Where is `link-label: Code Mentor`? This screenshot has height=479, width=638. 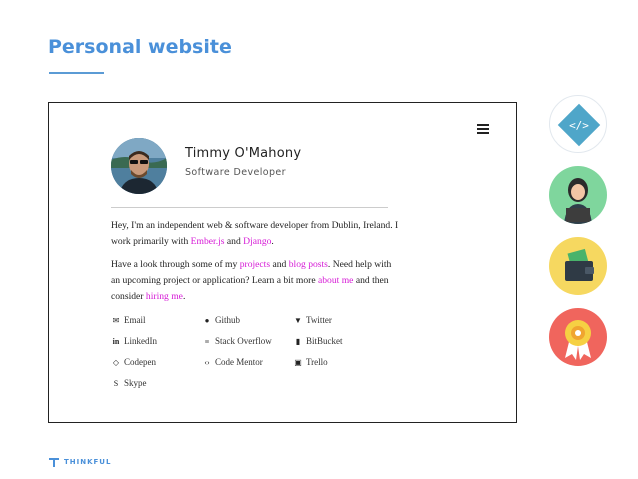
link-label: Code Mentor is located at coordinates (239, 362).